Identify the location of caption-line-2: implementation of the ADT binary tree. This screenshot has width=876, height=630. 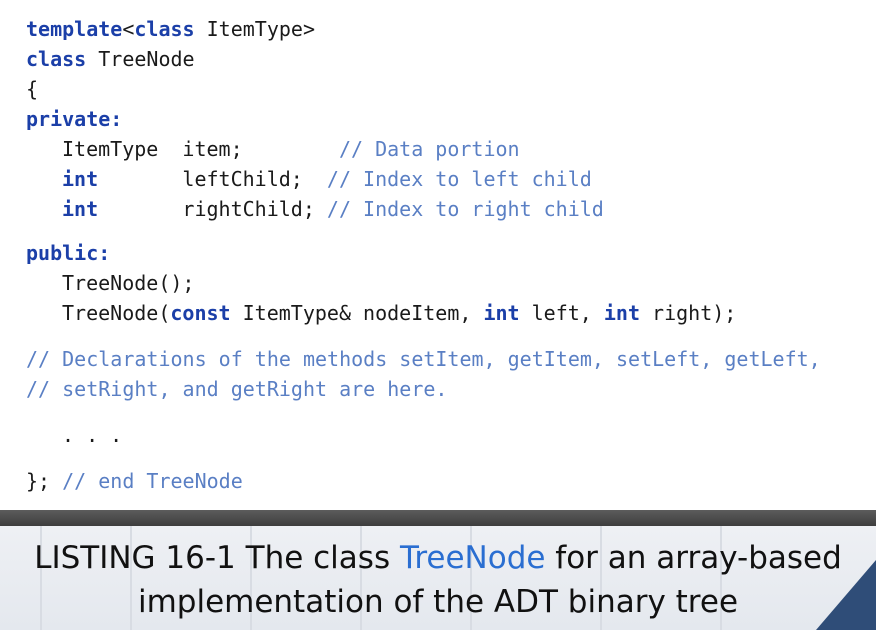
(438, 602).